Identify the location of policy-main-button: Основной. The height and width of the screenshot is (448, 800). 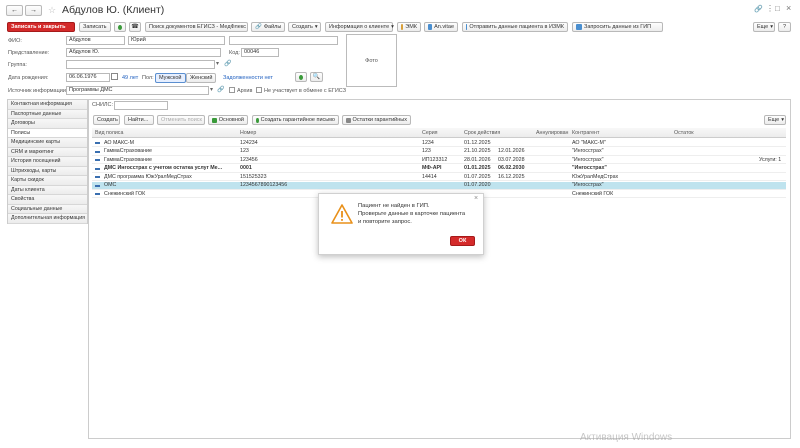
(228, 120).